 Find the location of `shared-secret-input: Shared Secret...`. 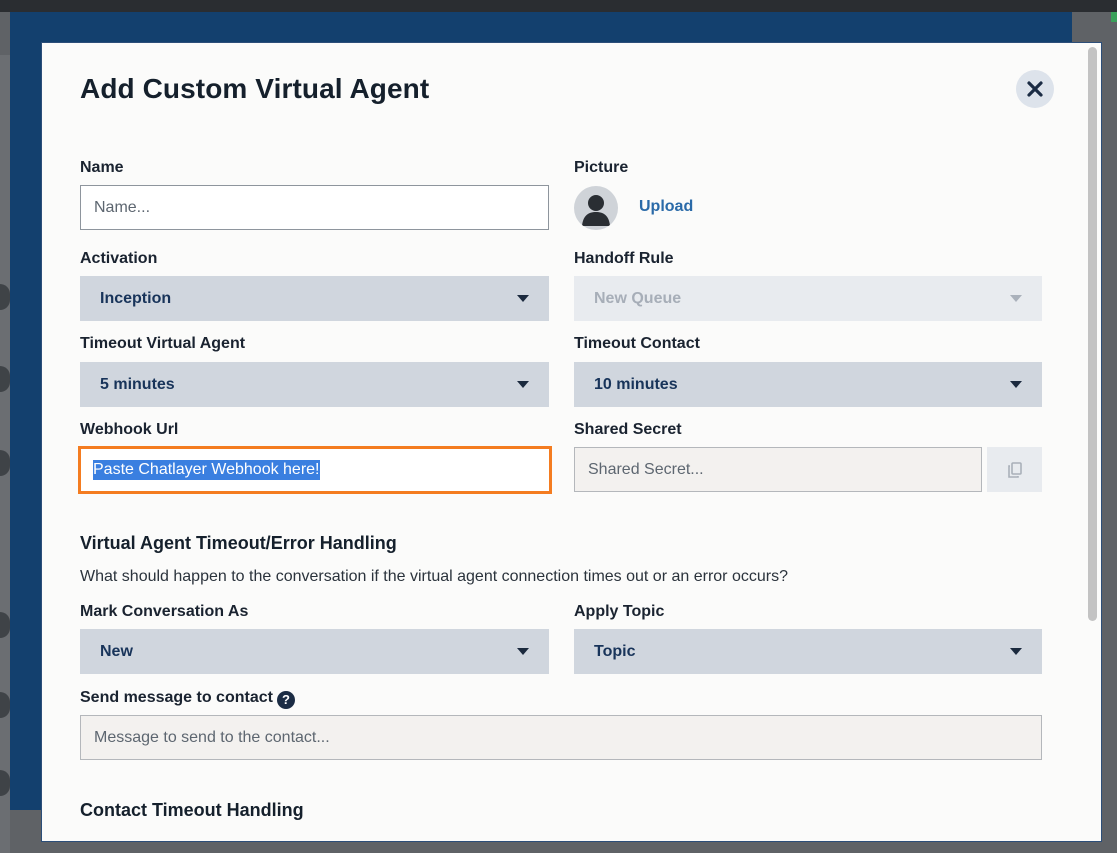

shared-secret-input: Shared Secret... is located at coordinates (778, 469).